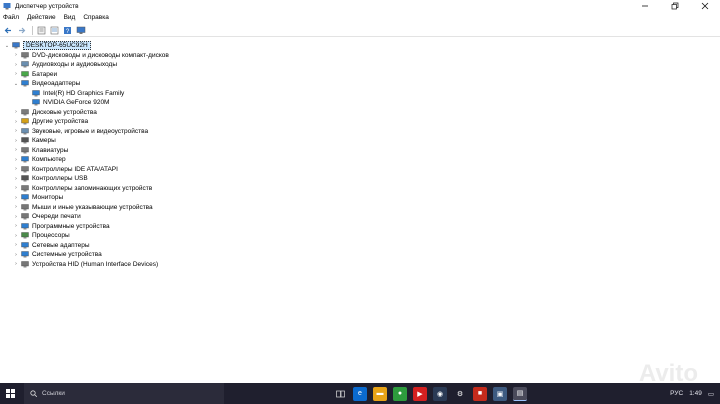 The image size is (720, 404). What do you see at coordinates (48, 198) in the screenshot?
I see `tree-category-label: Мониторы` at bounding box center [48, 198].